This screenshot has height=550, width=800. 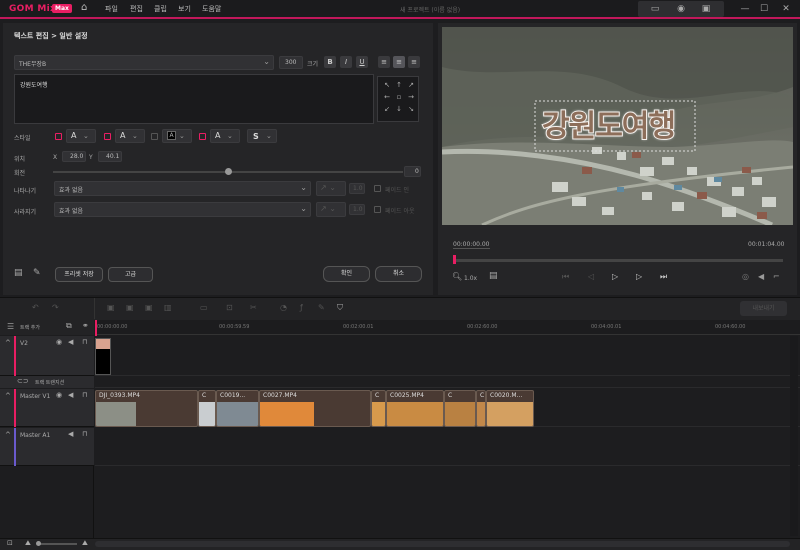 What do you see at coordinates (398, 274) in the screenshot?
I see `cancel-button: 취소` at bounding box center [398, 274].